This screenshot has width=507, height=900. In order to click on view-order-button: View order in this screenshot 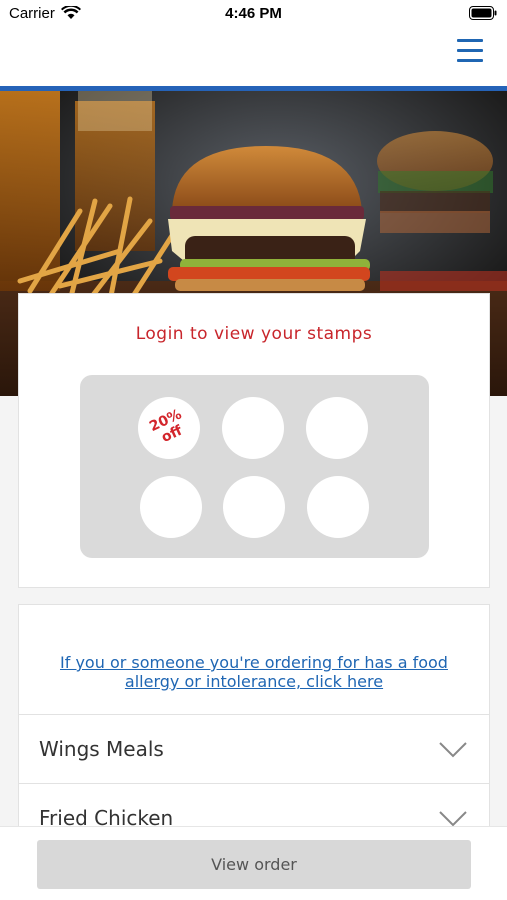, I will do `click(254, 864)`.